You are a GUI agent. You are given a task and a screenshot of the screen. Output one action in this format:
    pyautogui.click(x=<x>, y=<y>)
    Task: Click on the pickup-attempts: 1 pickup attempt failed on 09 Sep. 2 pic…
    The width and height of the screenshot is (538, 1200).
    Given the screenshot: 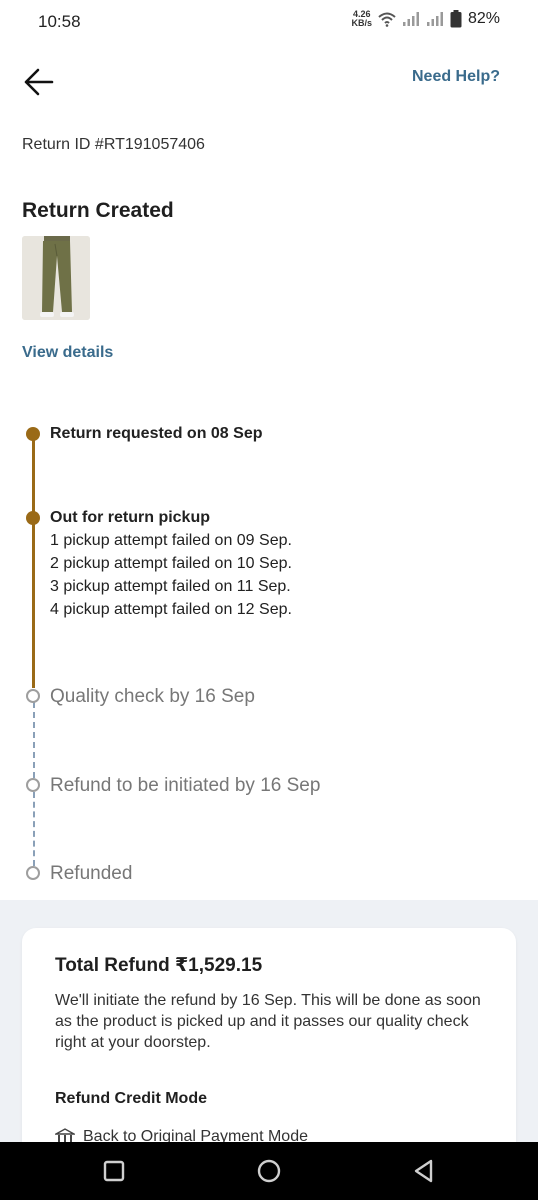 What is the action you would take?
    pyautogui.click(x=171, y=575)
    